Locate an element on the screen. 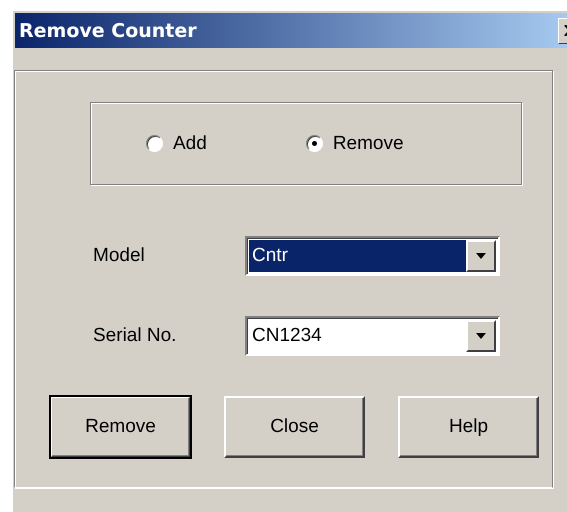 The image size is (567, 512). dialog-button: Close is located at coordinates (294, 427).